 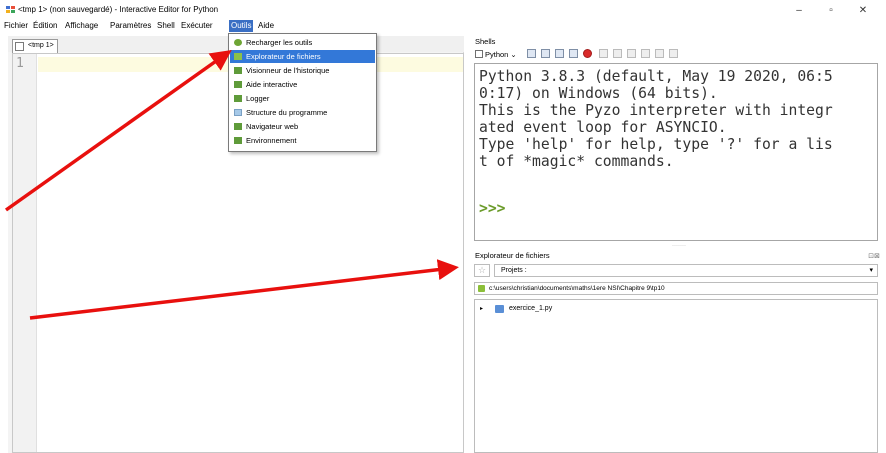 What do you see at coordinates (531, 308) in the screenshot?
I see `tree-item-label: exercice_1.py` at bounding box center [531, 308].